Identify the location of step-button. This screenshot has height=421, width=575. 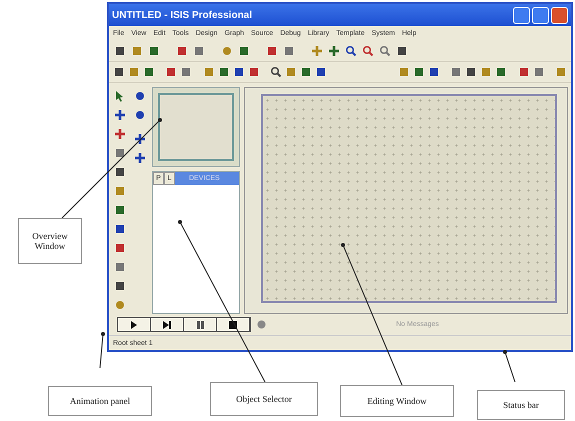
(167, 324).